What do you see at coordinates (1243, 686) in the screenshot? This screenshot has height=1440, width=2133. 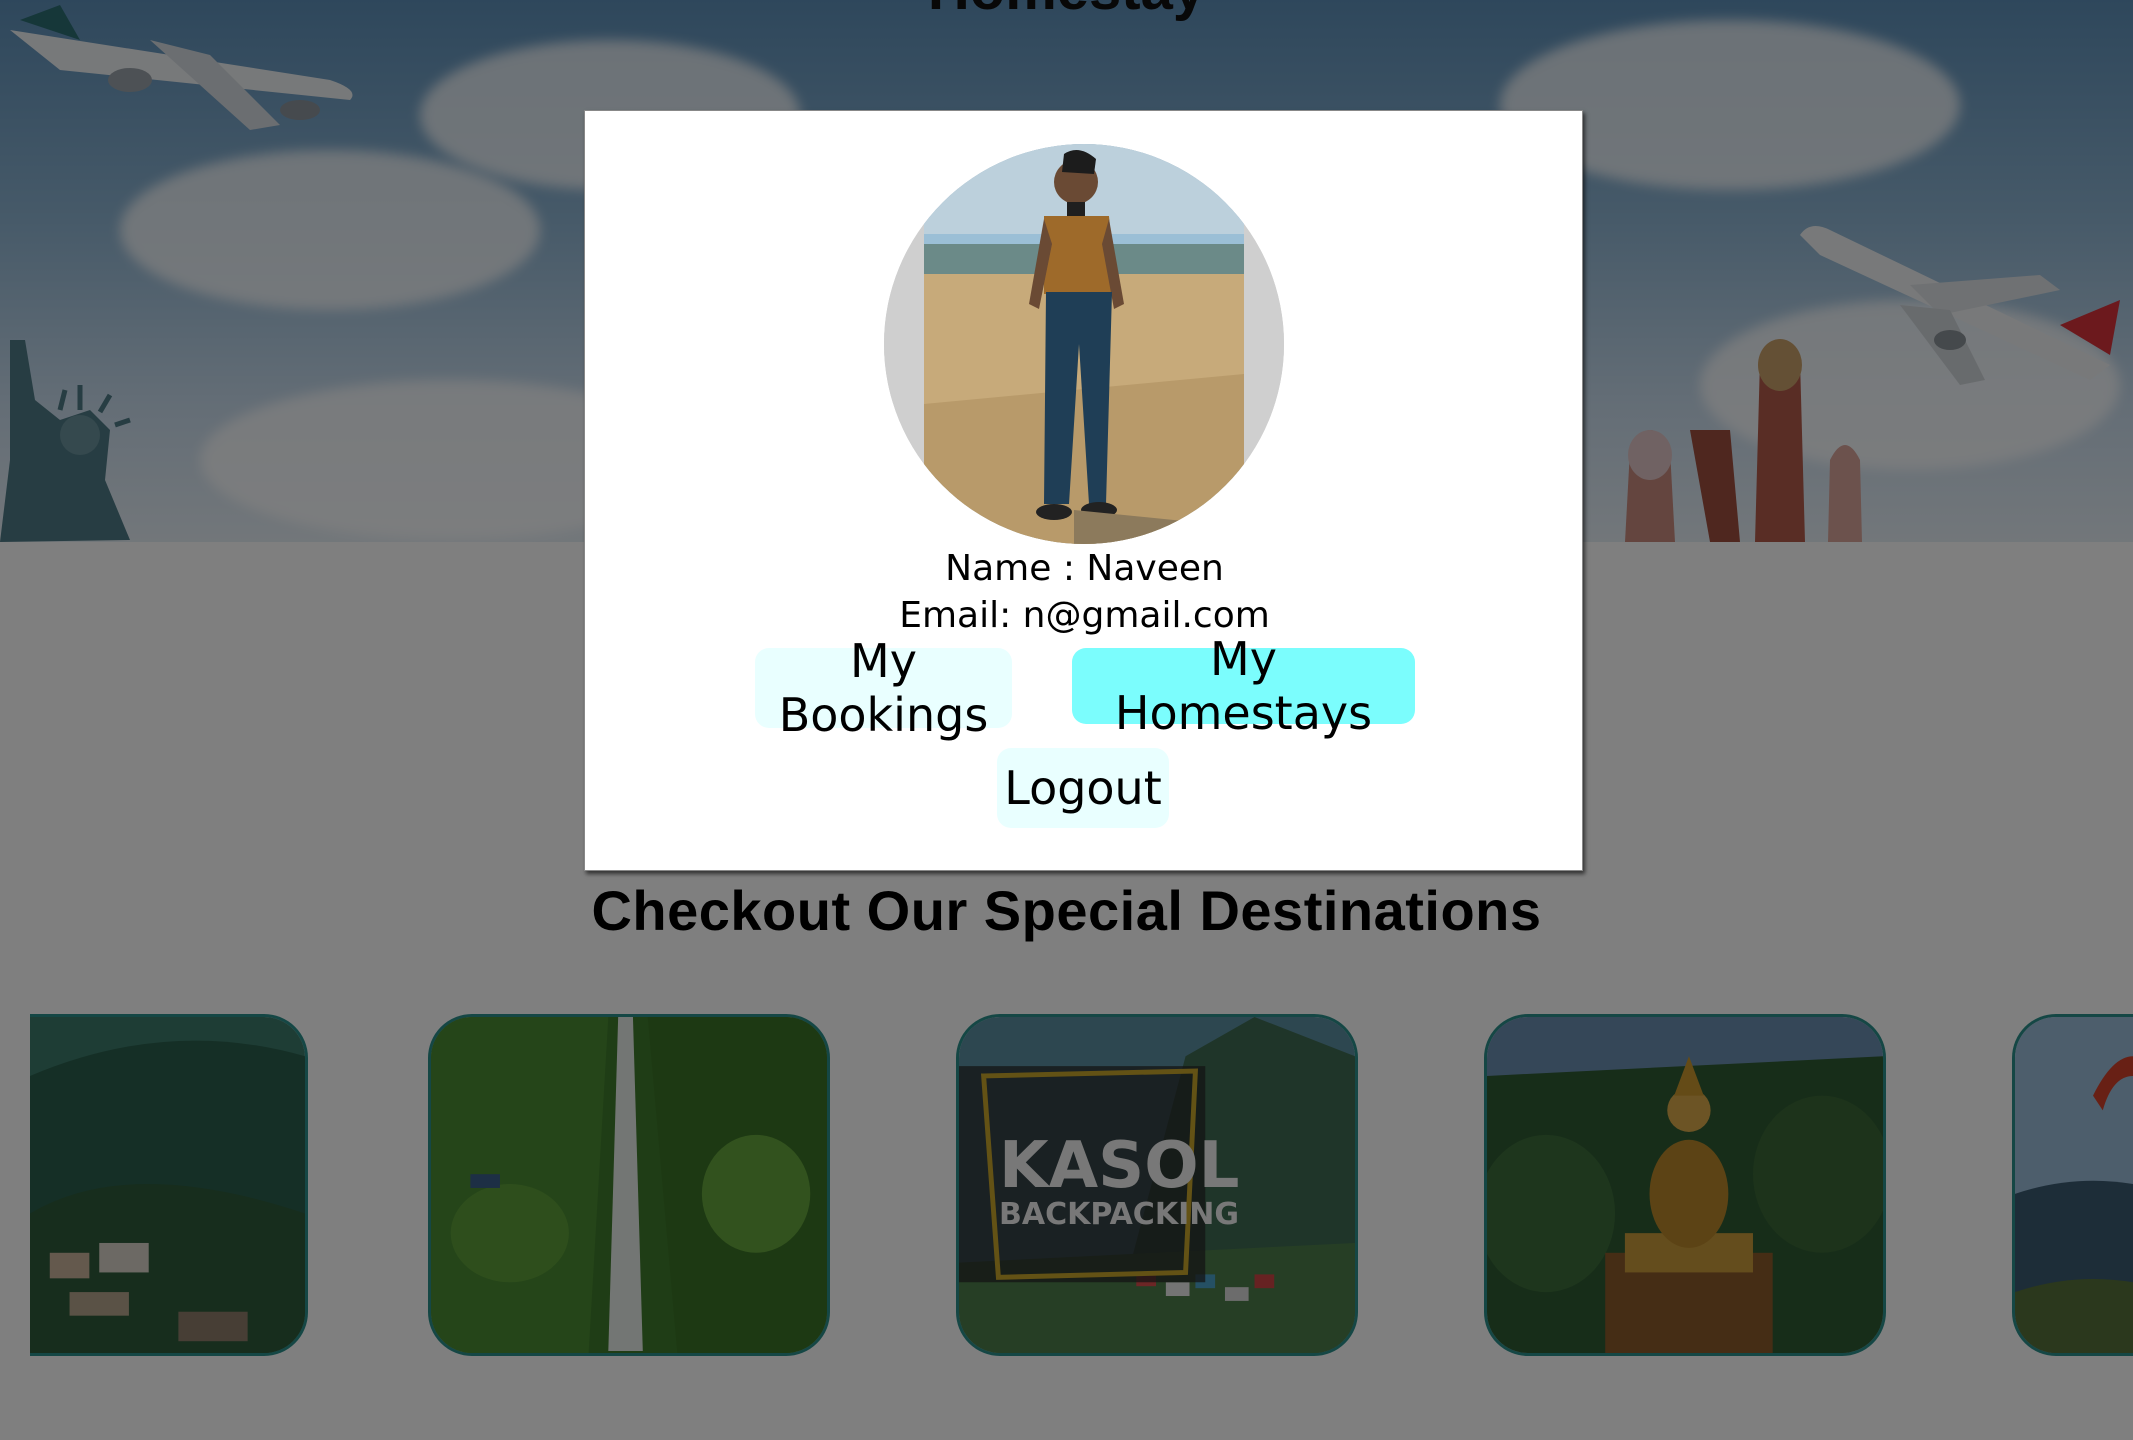 I see `my-homestays-button: My Homestays` at bounding box center [1243, 686].